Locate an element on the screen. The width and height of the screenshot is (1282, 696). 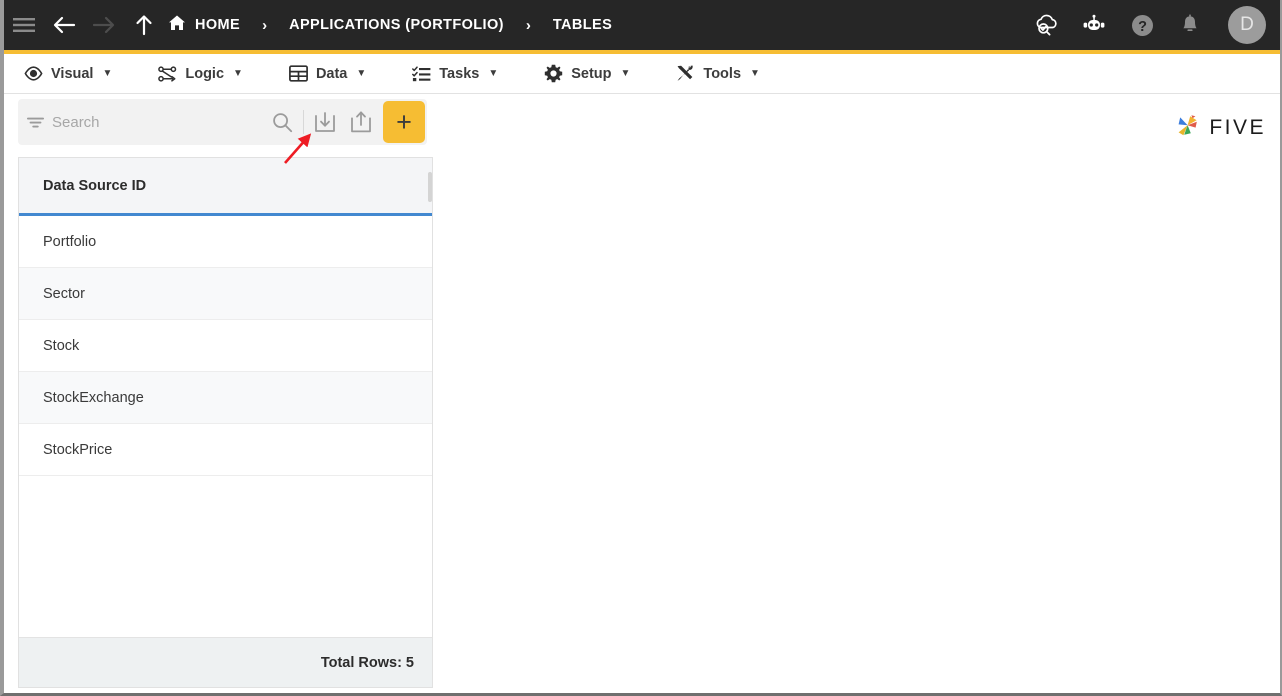
cell-data-source-id: StockExchange is located at coordinates (93, 397).